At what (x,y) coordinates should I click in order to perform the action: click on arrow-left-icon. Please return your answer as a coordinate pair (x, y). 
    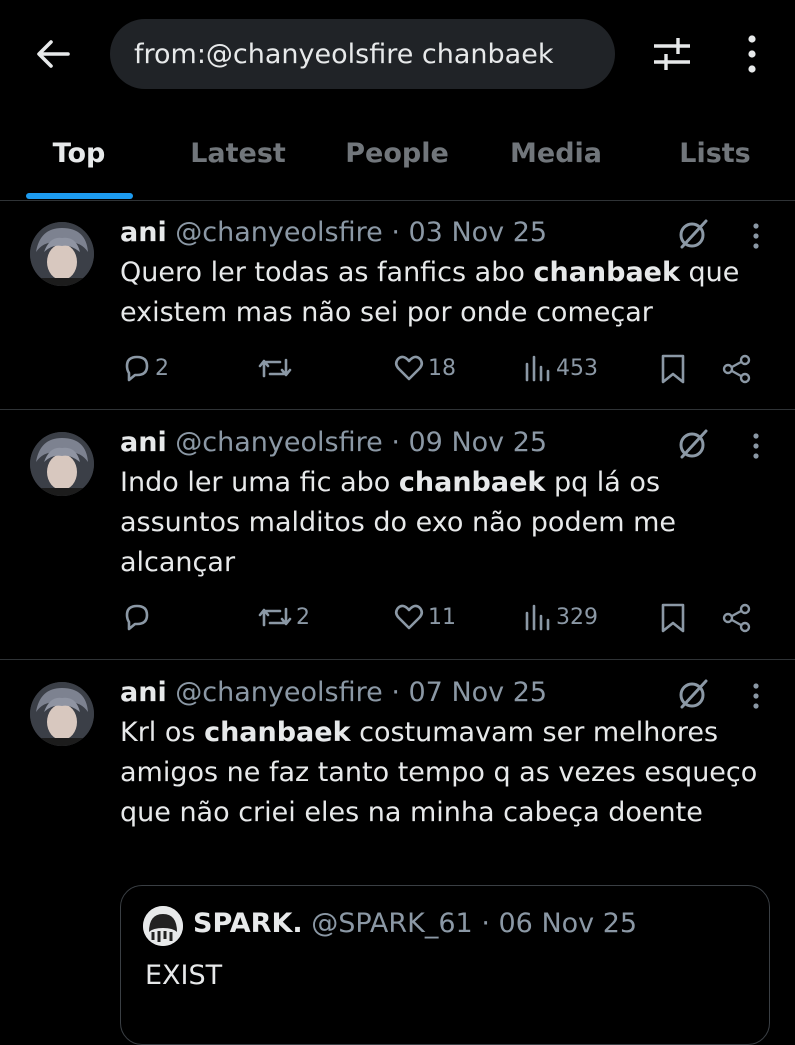
    Looking at the image, I should click on (53, 54).